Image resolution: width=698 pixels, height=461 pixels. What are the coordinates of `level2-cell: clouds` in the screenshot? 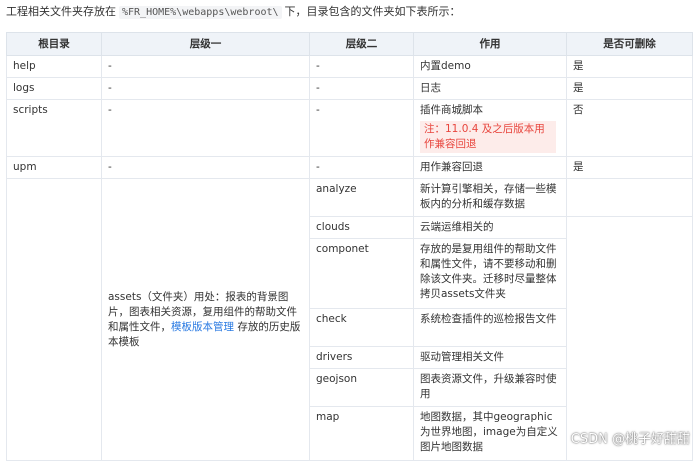 It's located at (362, 228).